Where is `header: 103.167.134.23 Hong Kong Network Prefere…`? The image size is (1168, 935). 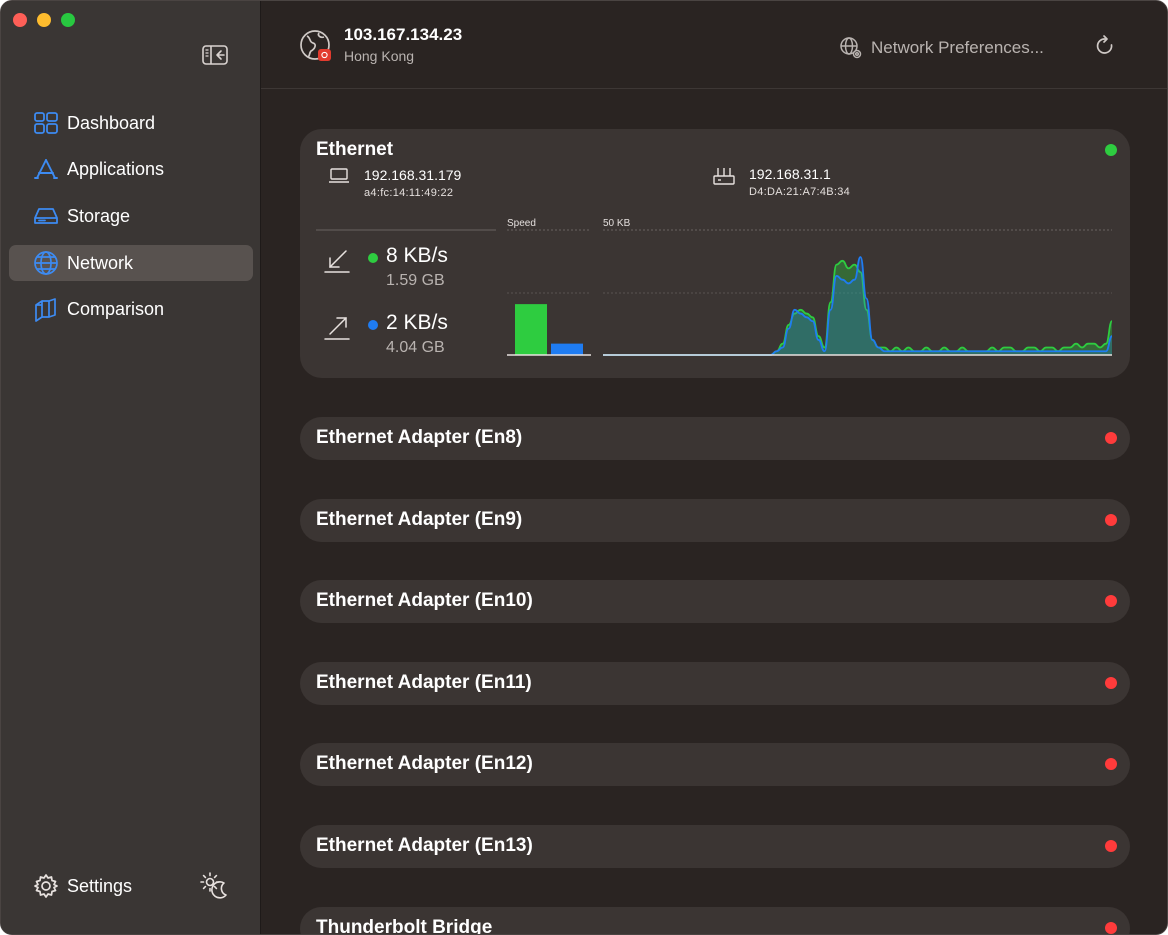 header: 103.167.134.23 Hong Kong Network Prefere… is located at coordinates (714, 45).